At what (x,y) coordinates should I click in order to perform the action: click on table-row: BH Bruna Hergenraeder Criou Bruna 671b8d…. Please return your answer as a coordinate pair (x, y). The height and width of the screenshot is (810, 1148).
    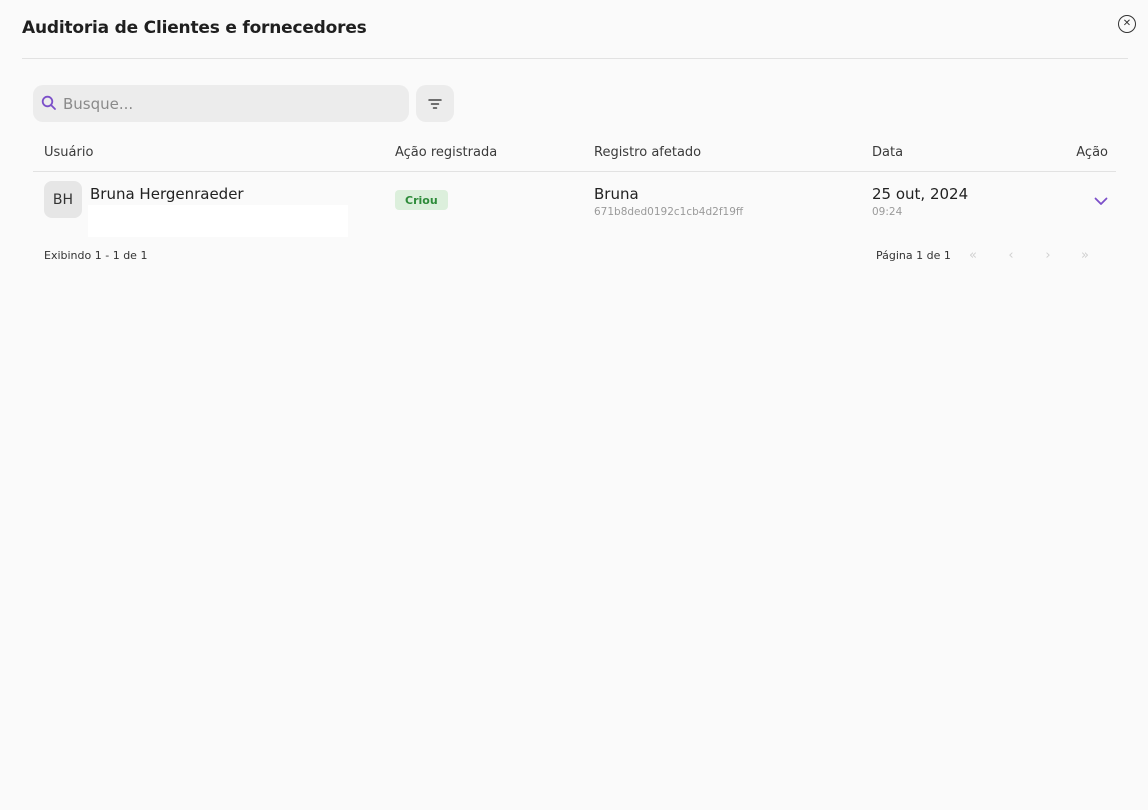
    Looking at the image, I should click on (574, 207).